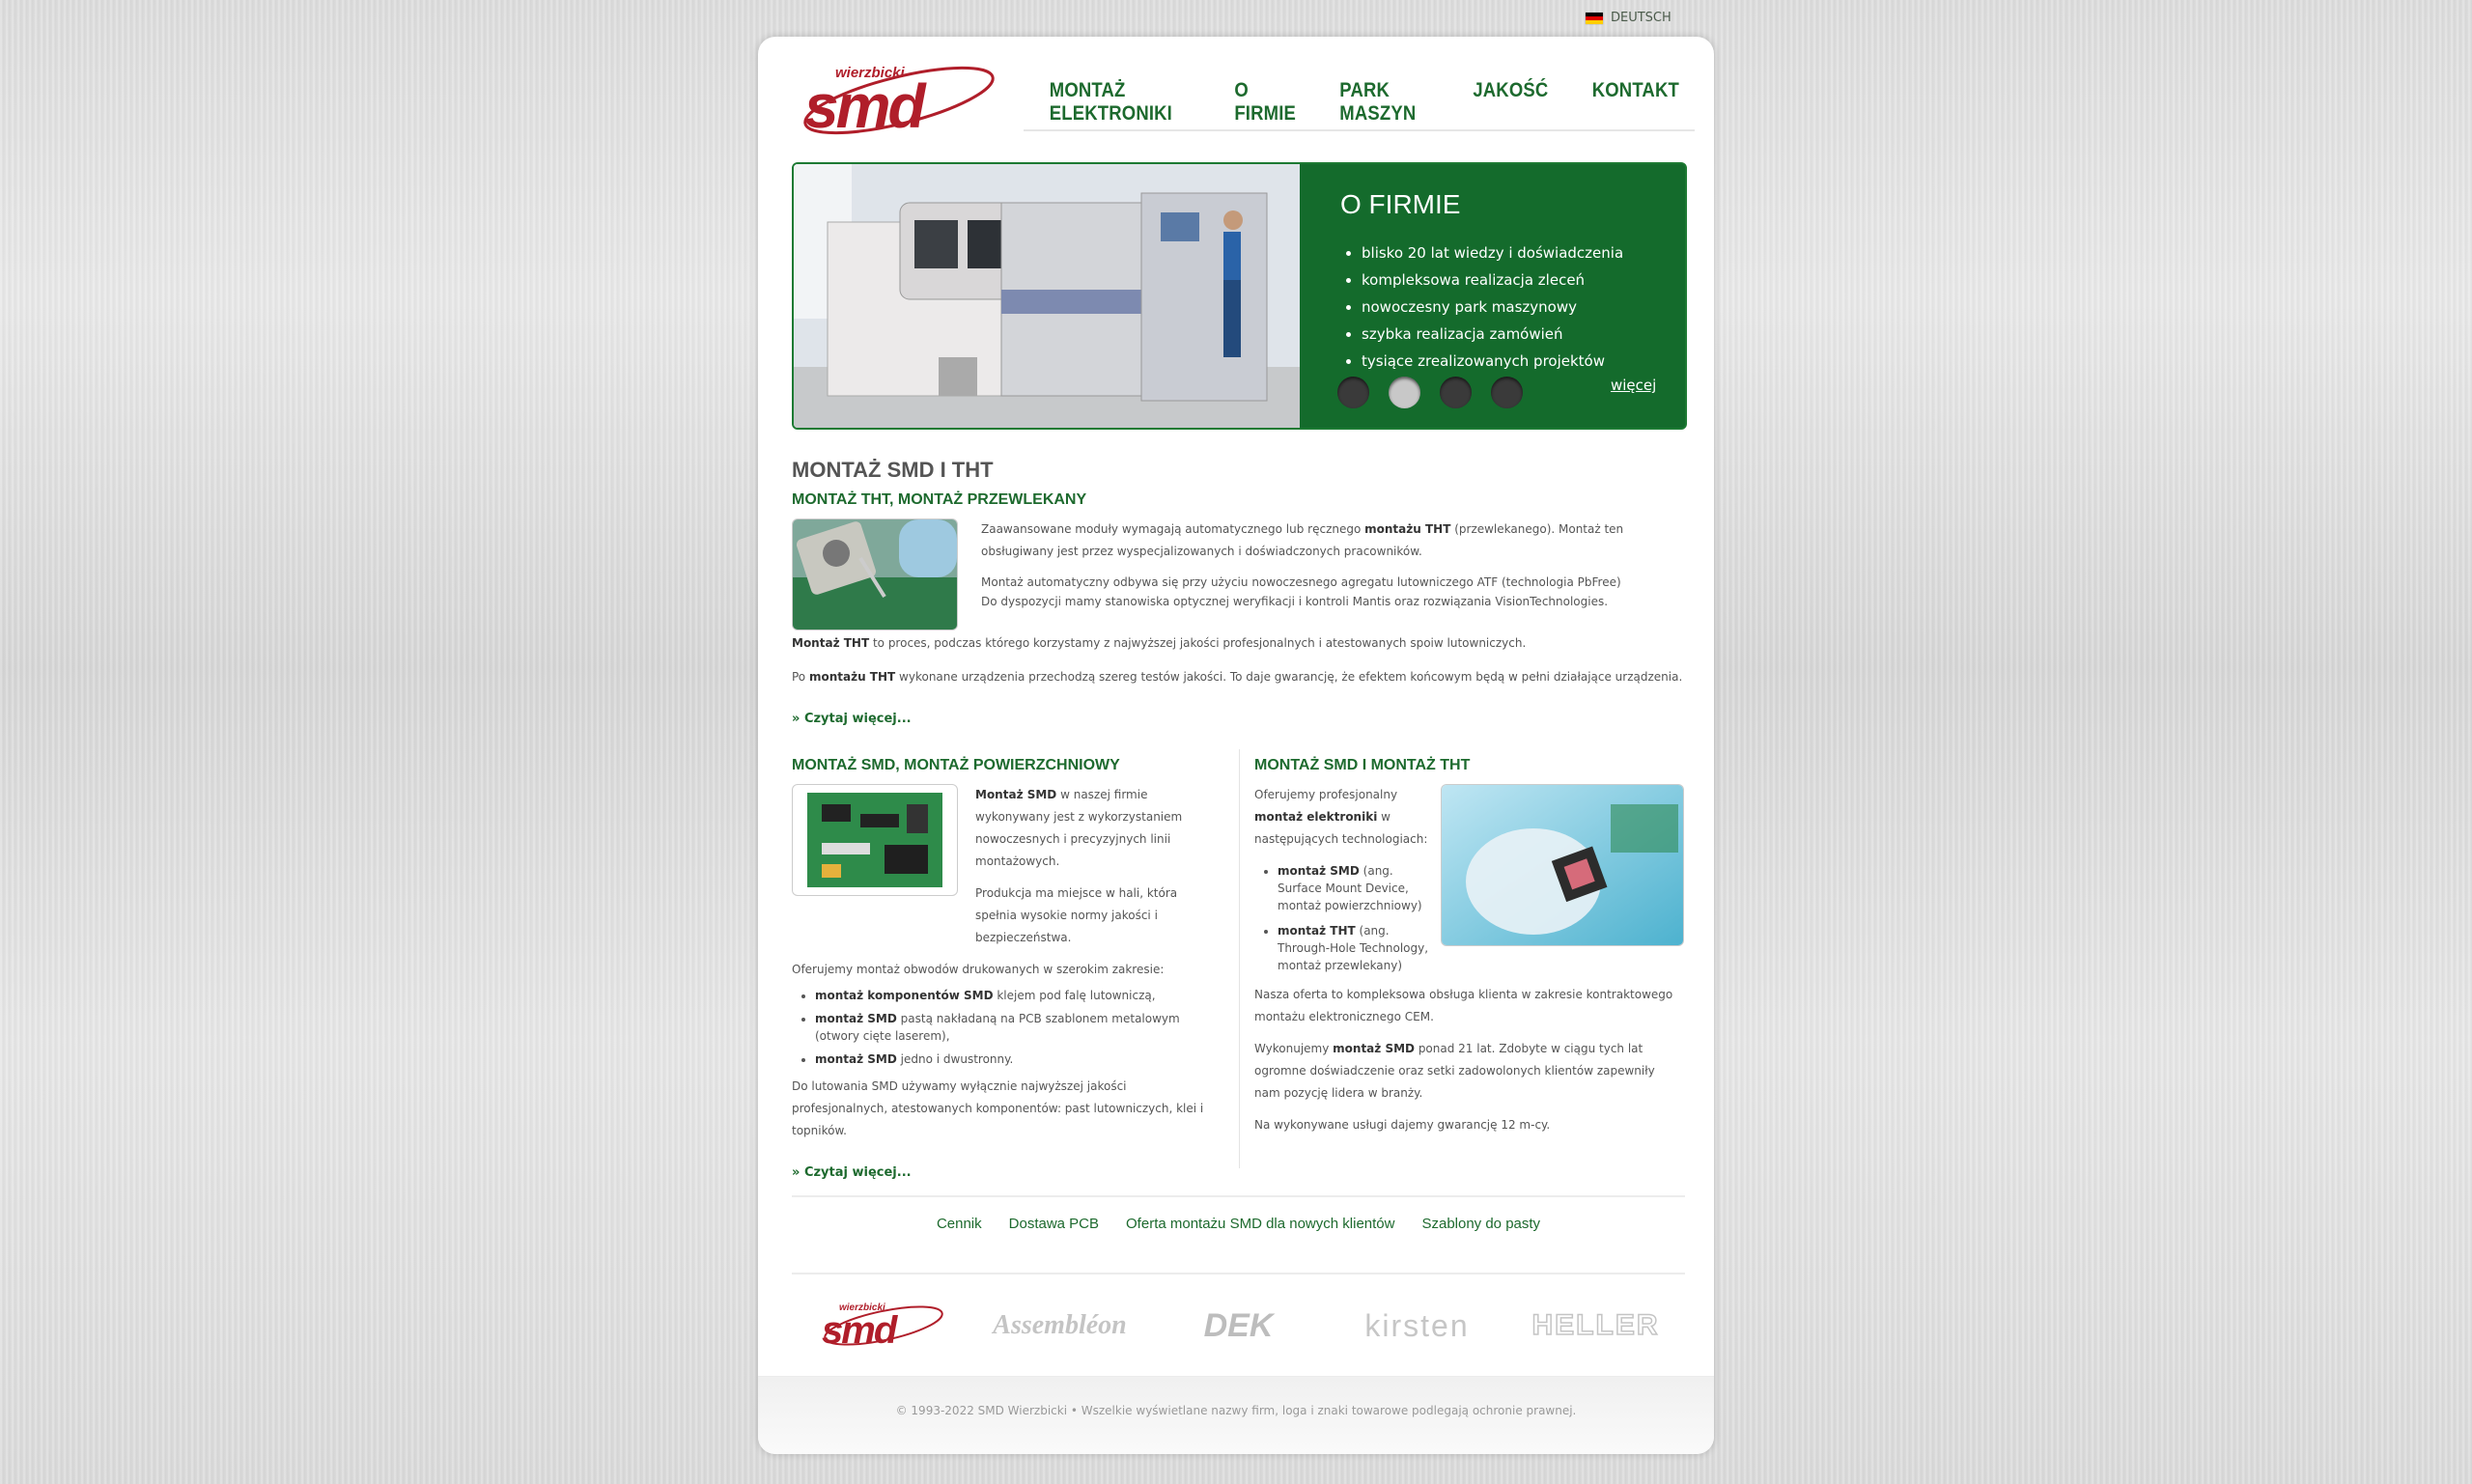 Image resolution: width=2472 pixels, height=1484 pixels. Describe the element at coordinates (1492, 362) in the screenshot. I see `banner-list-item: tysiące zrealizowanych projektów` at that location.